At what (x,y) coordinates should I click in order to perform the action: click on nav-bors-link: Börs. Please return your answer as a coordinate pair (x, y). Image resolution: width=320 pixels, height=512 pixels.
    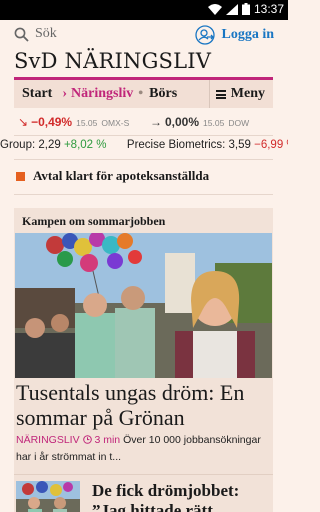
    Looking at the image, I should click on (163, 94).